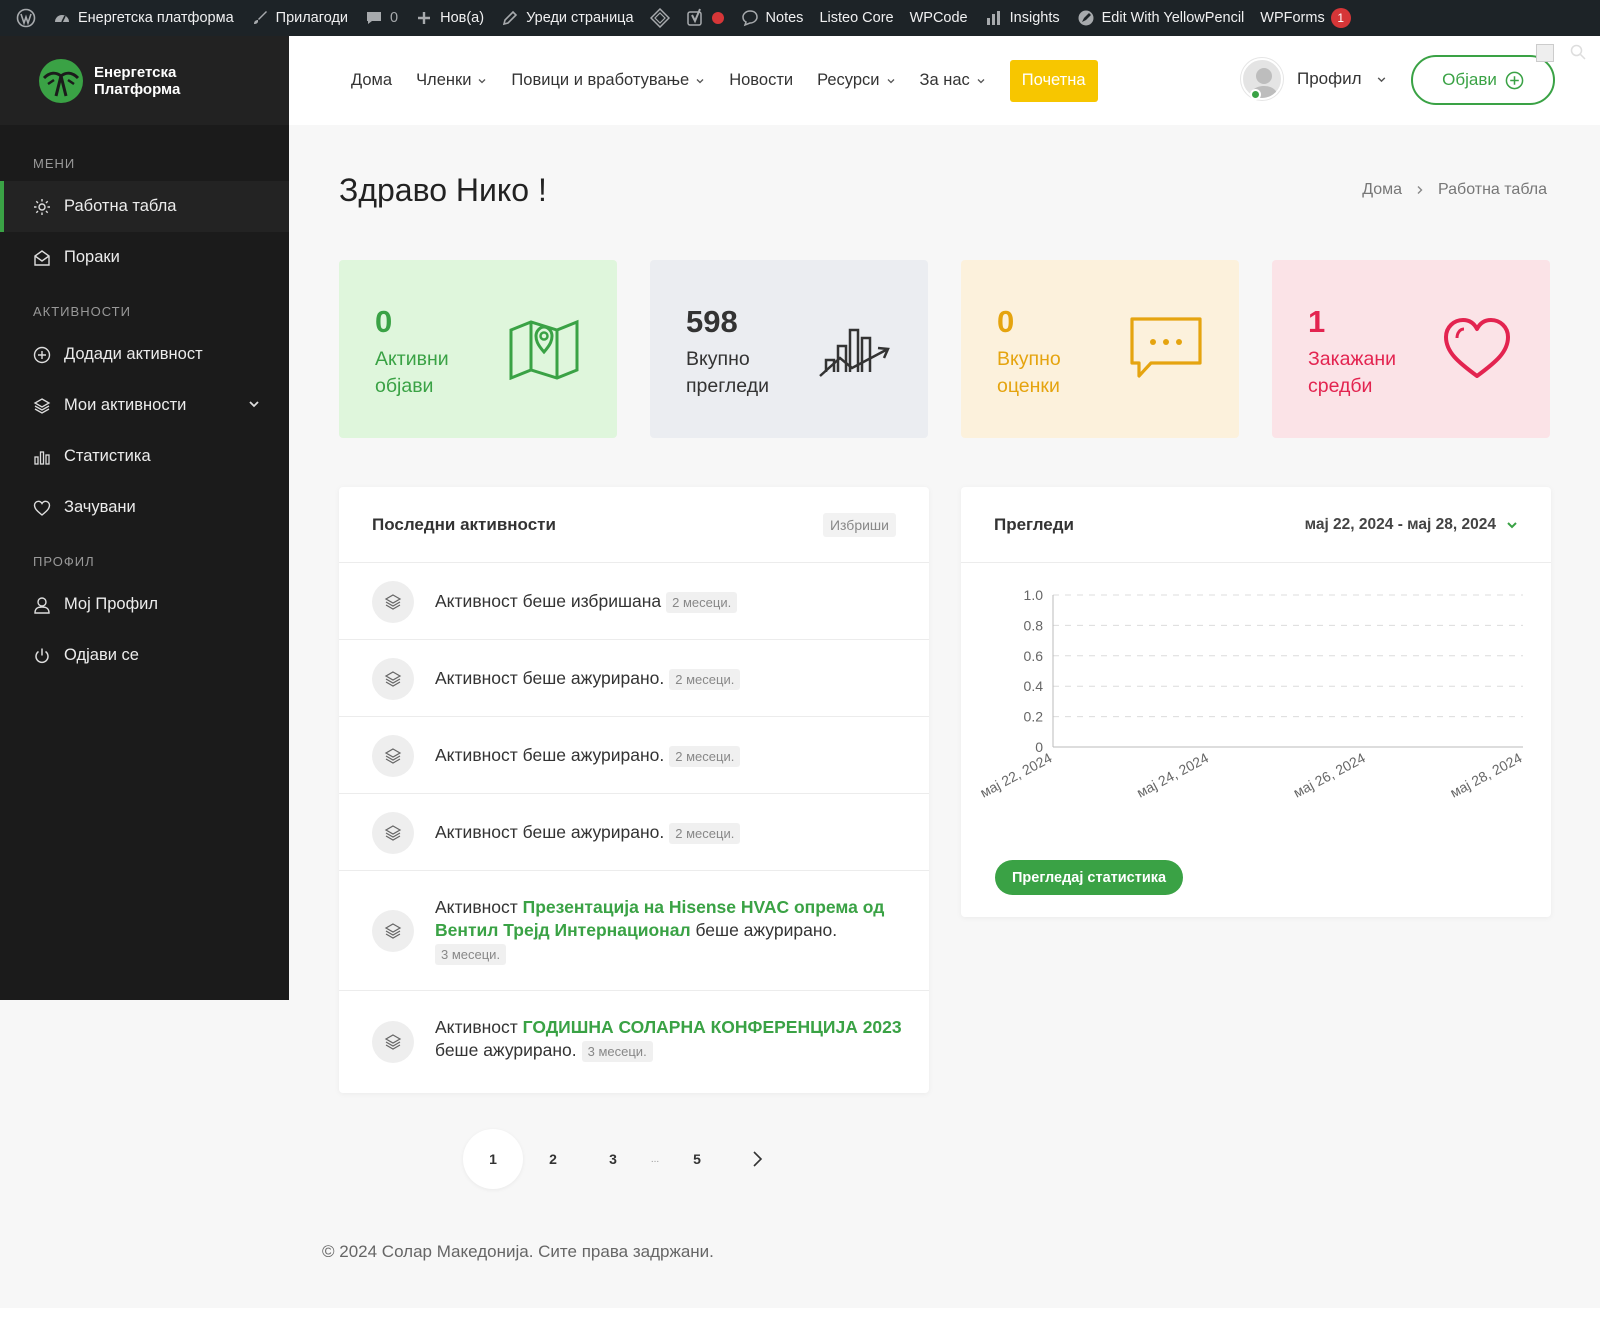 Image resolution: width=1600 pixels, height=1336 pixels. I want to click on nav-label: Ресурси, so click(848, 80).